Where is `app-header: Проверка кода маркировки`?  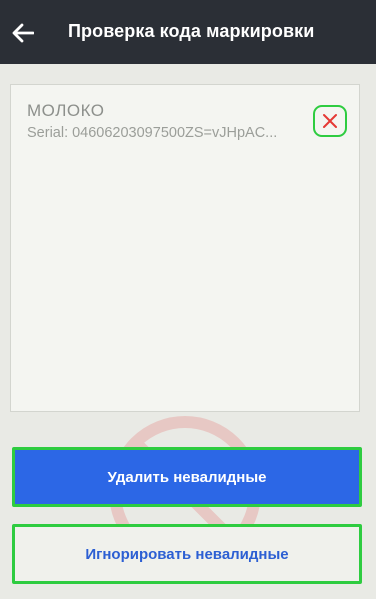
app-header: Проверка кода маркировки is located at coordinates (188, 32).